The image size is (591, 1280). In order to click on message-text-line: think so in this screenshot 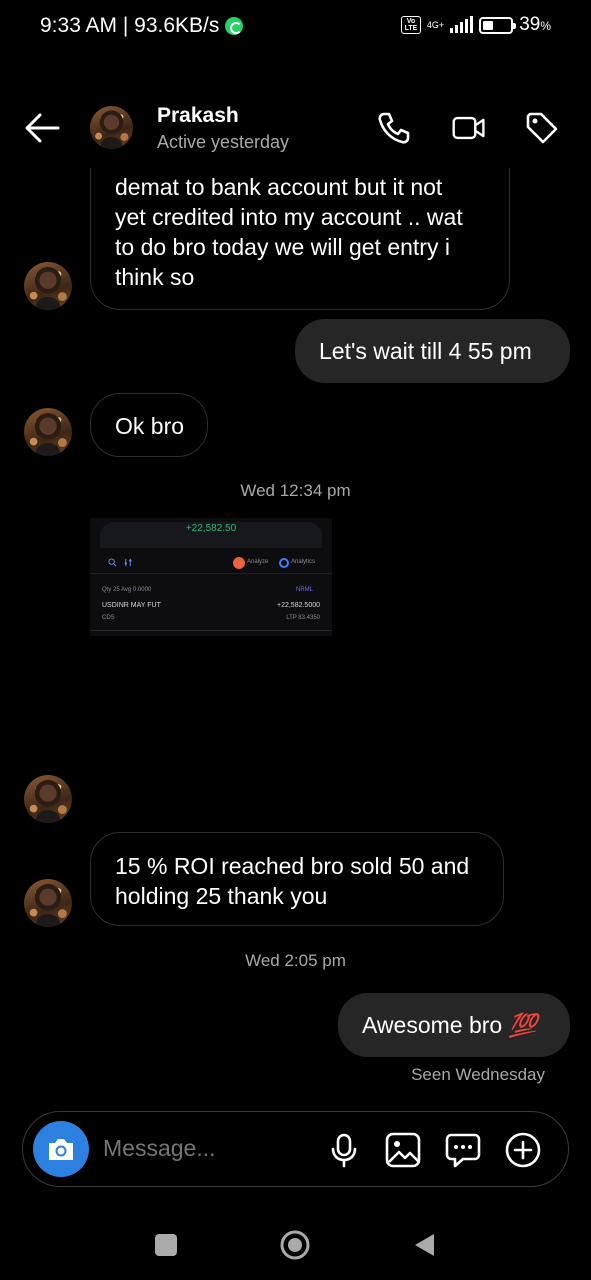, I will do `click(155, 277)`.